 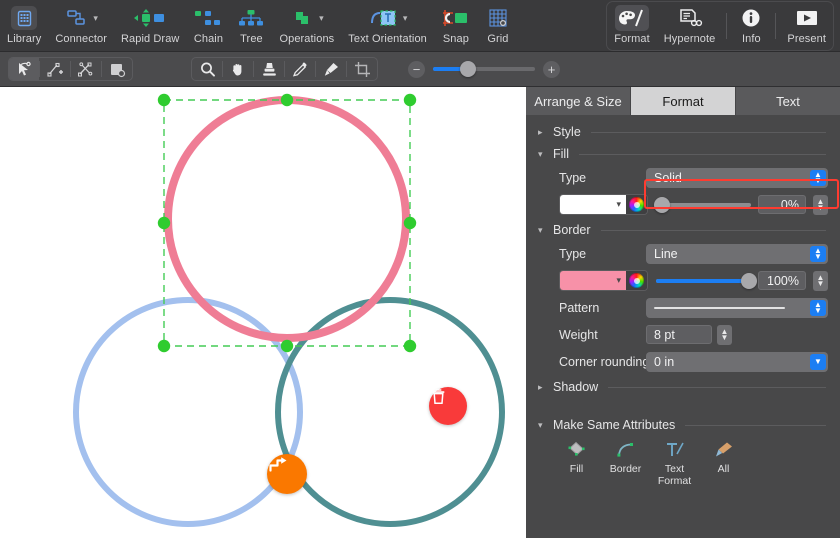 What do you see at coordinates (238, 69) in the screenshot?
I see `hand-pan-tool` at bounding box center [238, 69].